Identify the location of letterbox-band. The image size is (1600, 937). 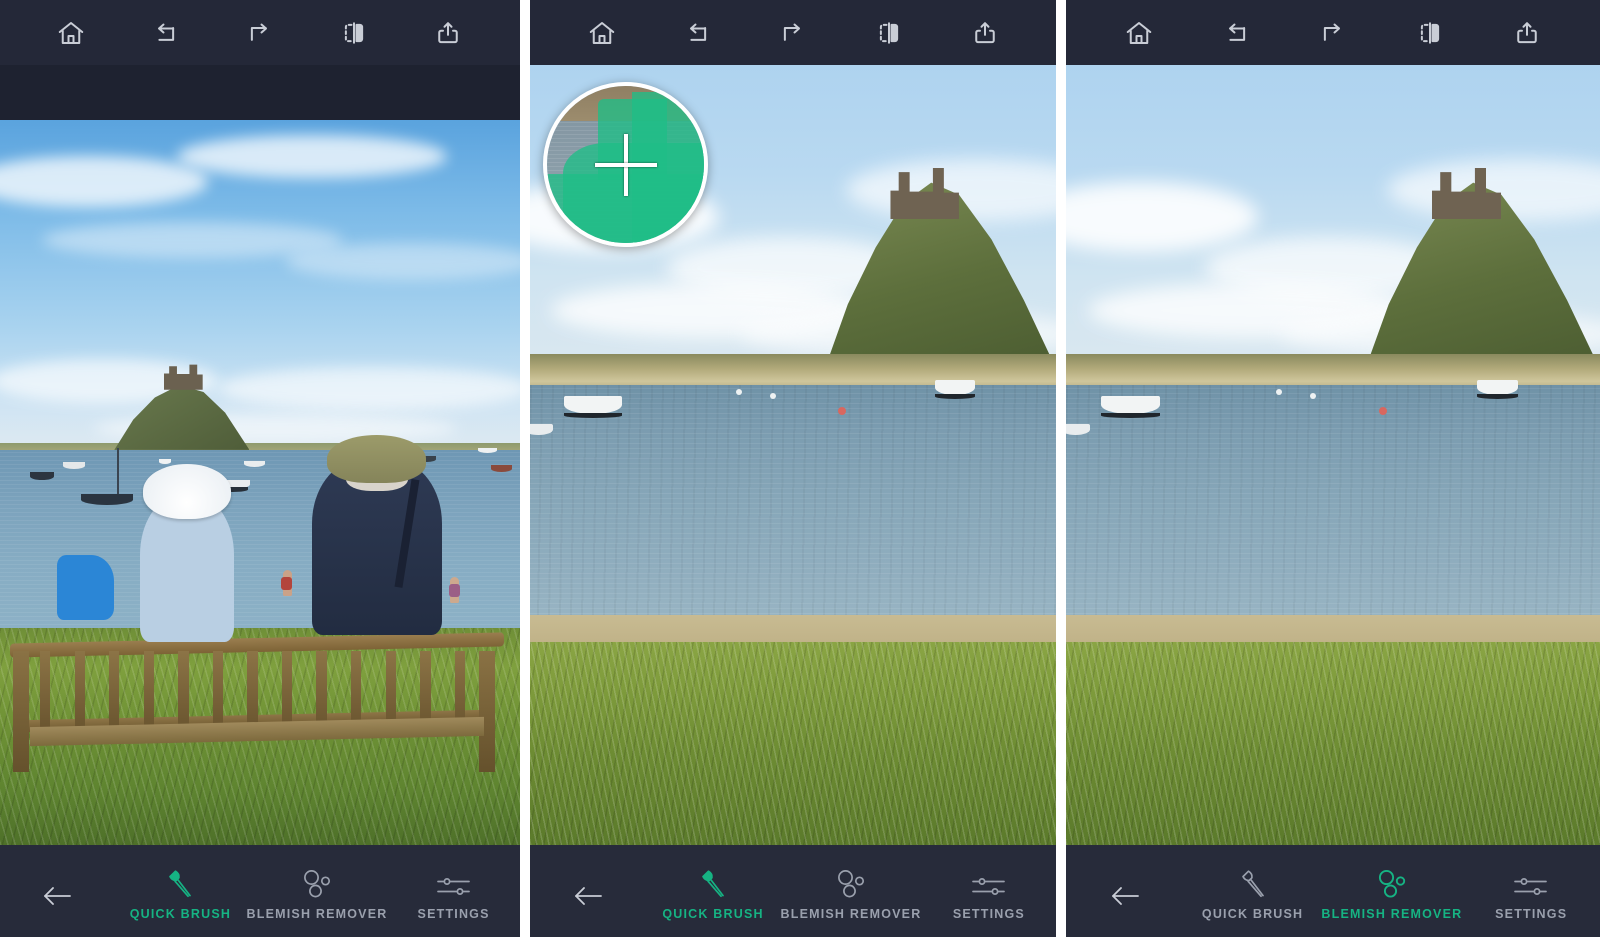
(260, 92).